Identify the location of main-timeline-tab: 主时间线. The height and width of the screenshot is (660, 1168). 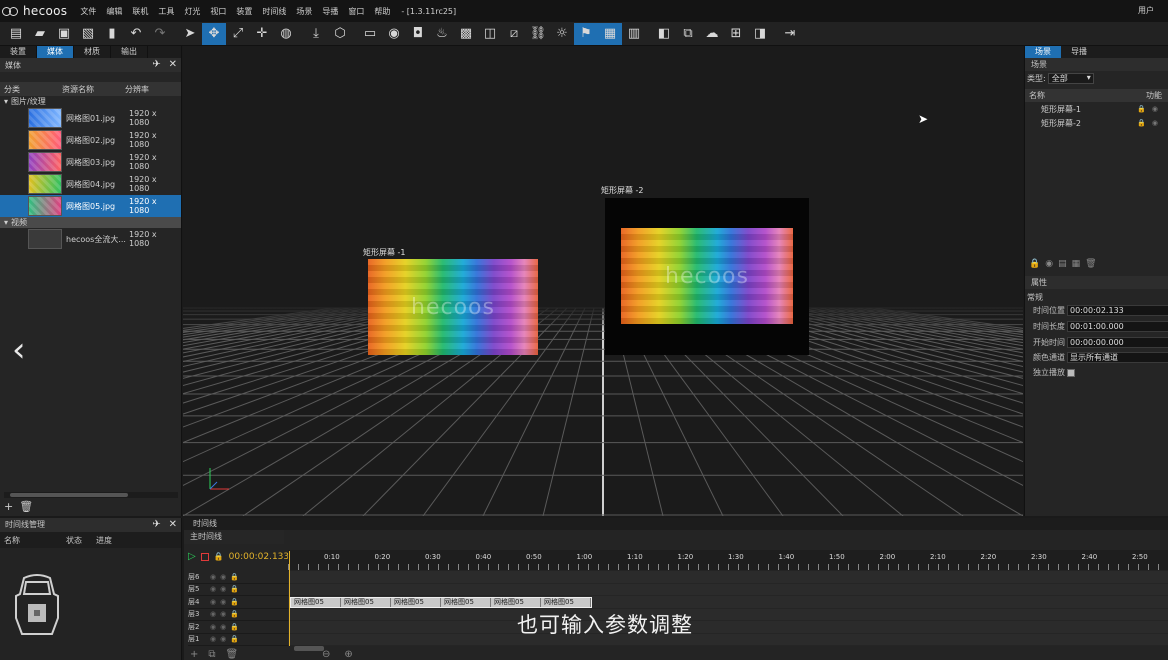
(234, 537).